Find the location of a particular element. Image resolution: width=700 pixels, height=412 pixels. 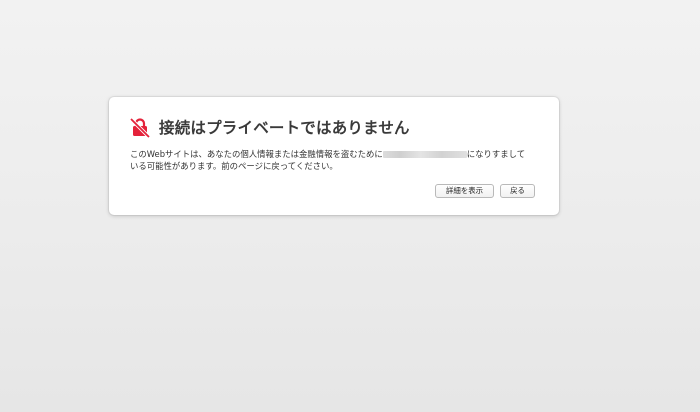

message-text-after-site: になりすまして is located at coordinates (496, 154).